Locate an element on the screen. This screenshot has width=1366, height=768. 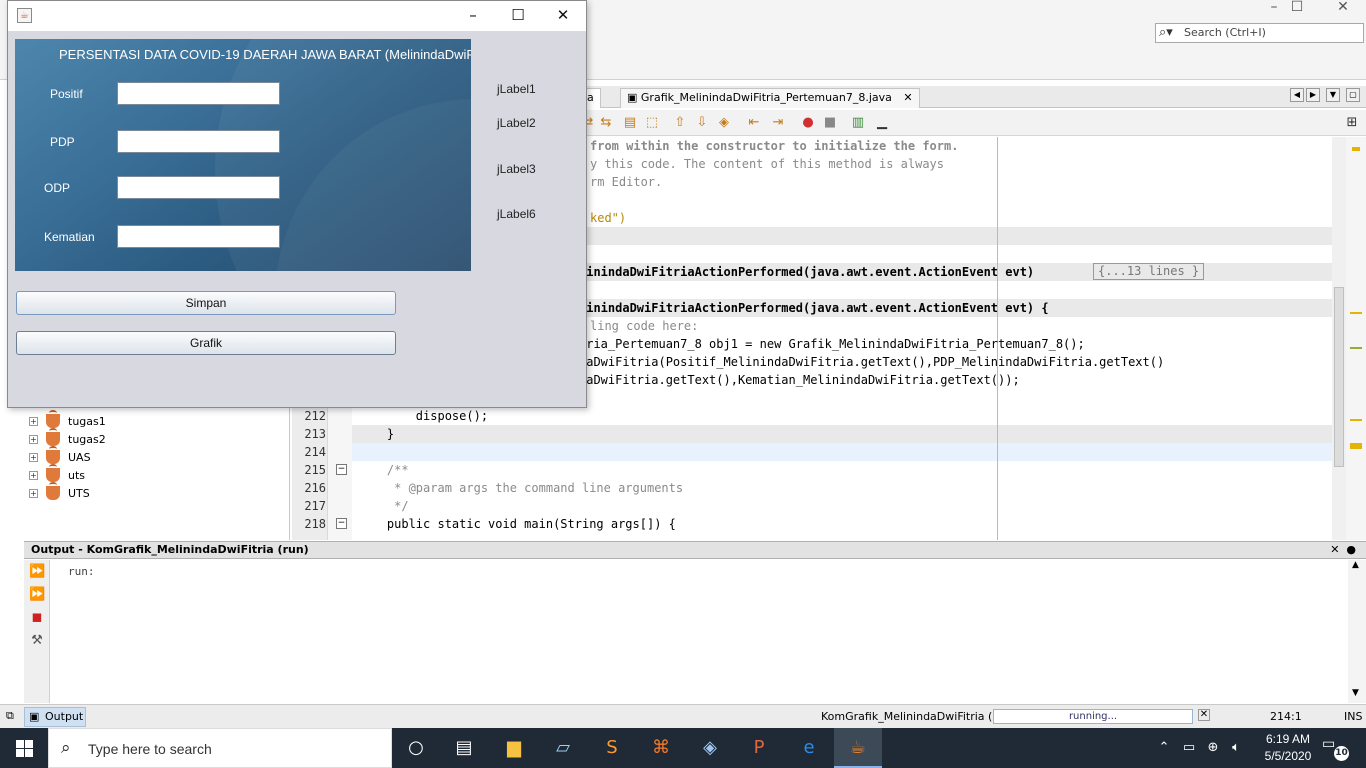
toggle-rect-select-icon: ⬚ is located at coordinates (652, 123).